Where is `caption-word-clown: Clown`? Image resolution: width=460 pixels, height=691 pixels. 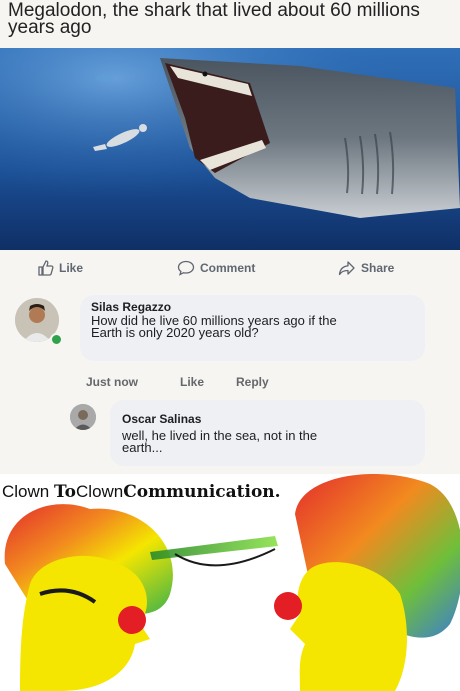
caption-word-clown: Clown is located at coordinates (28, 491).